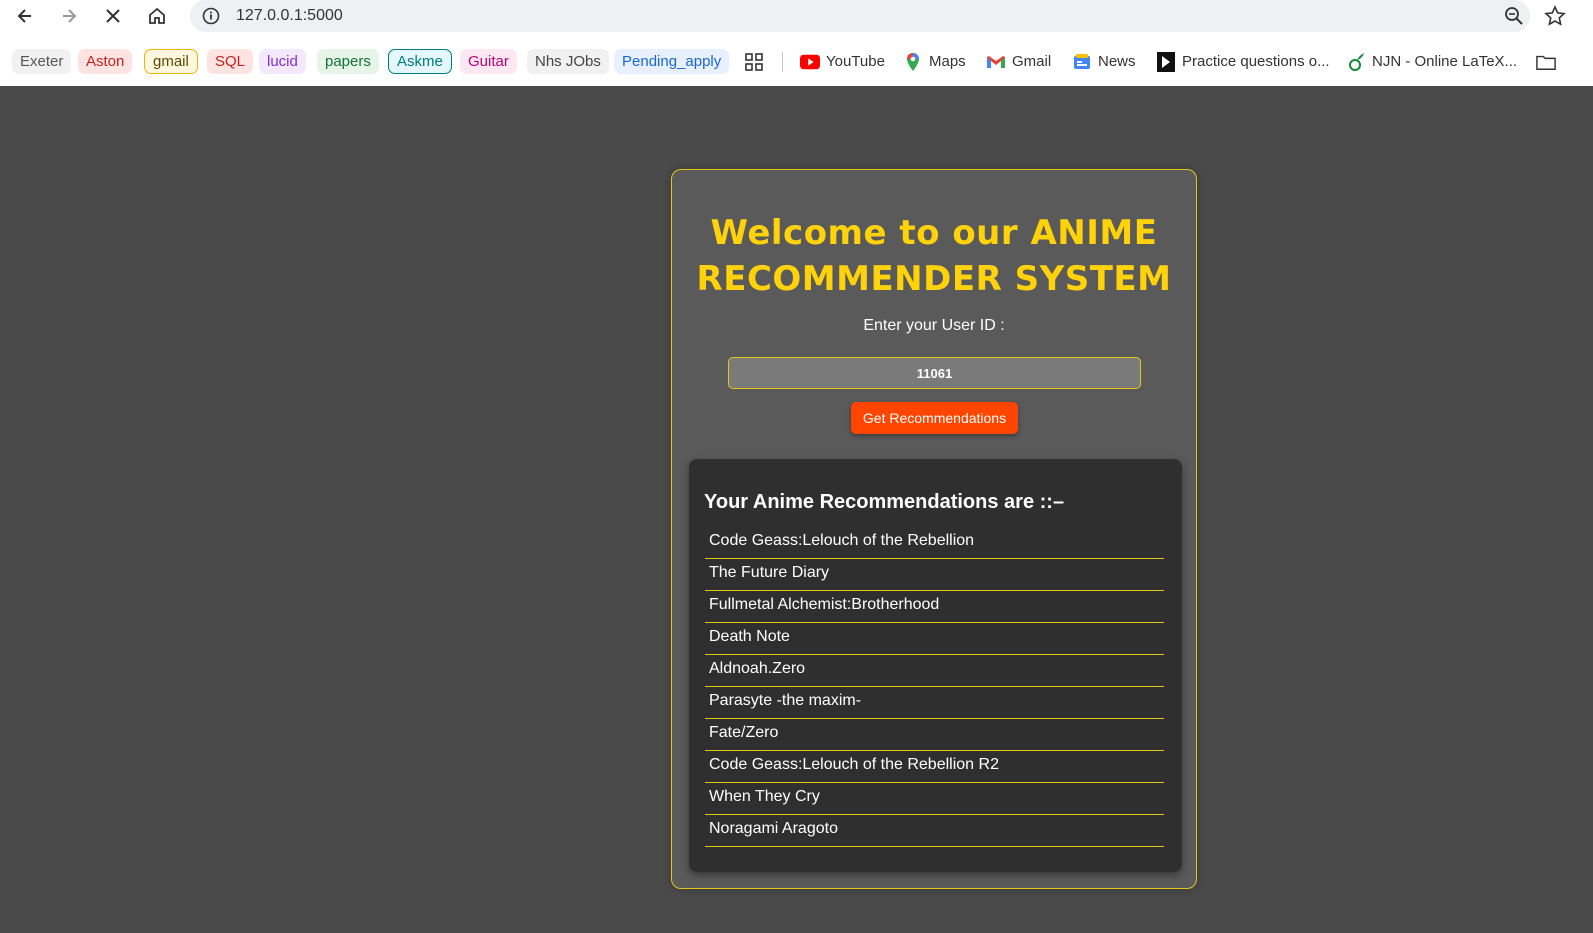 The image size is (1593, 933). I want to click on list-item: Fate/Zero, so click(934, 735).